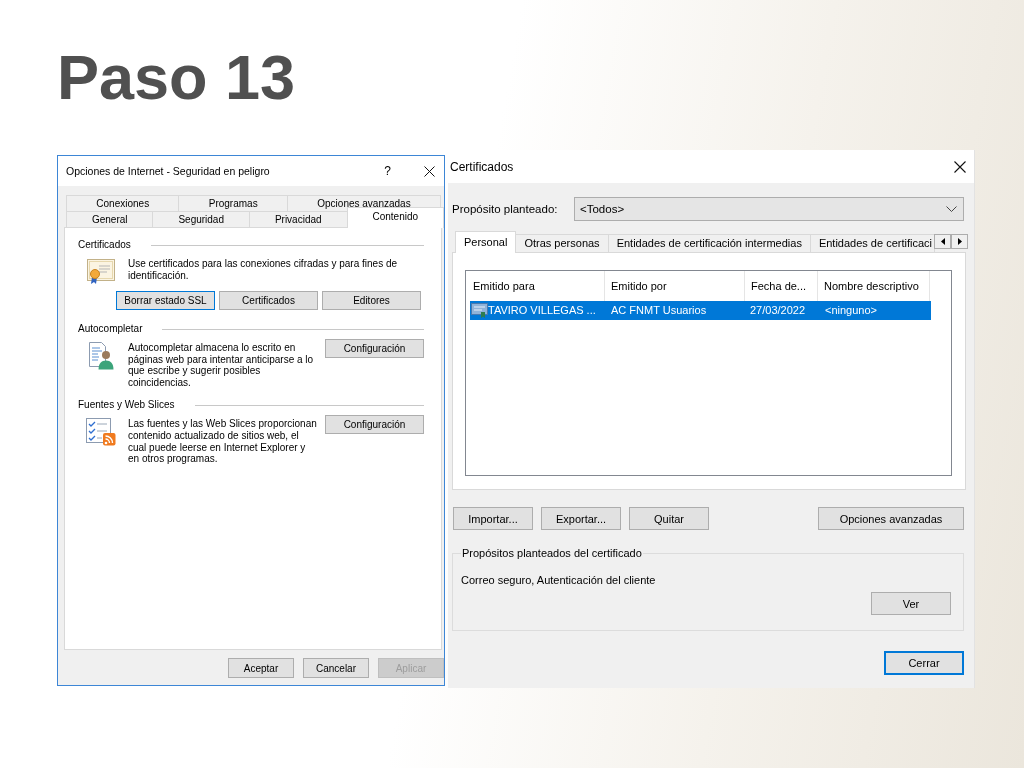  I want to click on group-title: Autocompletar, so click(110, 329).